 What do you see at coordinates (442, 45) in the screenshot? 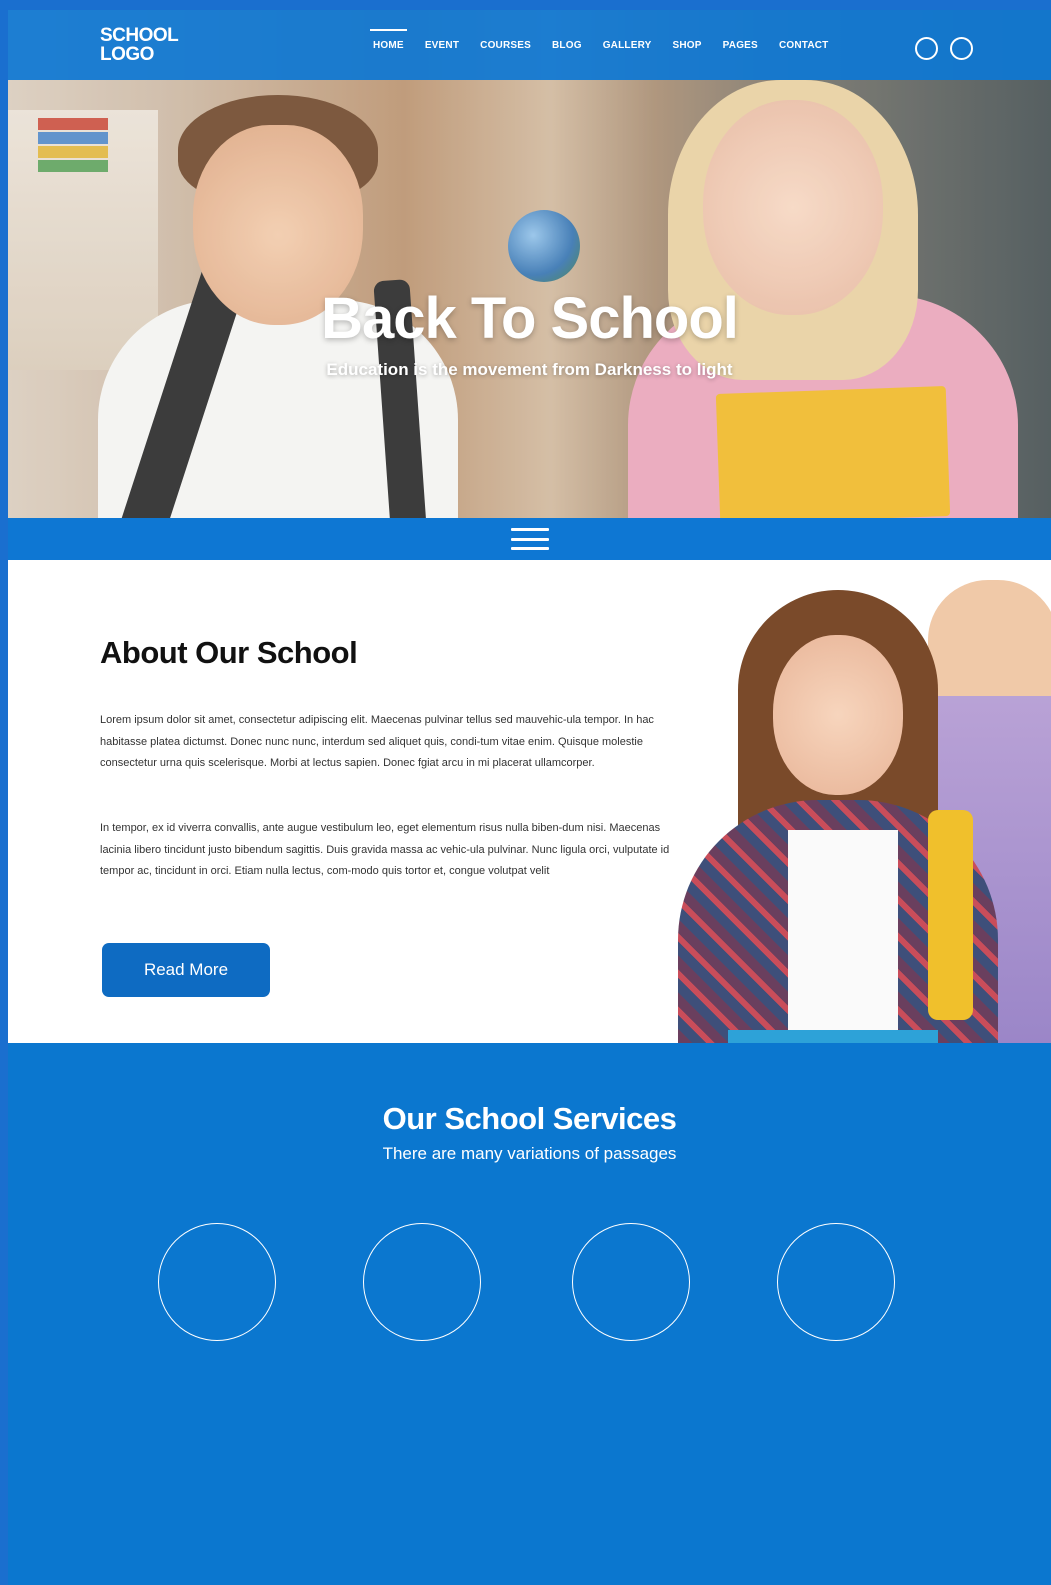
I see `nav-item-event: EVENT` at bounding box center [442, 45].